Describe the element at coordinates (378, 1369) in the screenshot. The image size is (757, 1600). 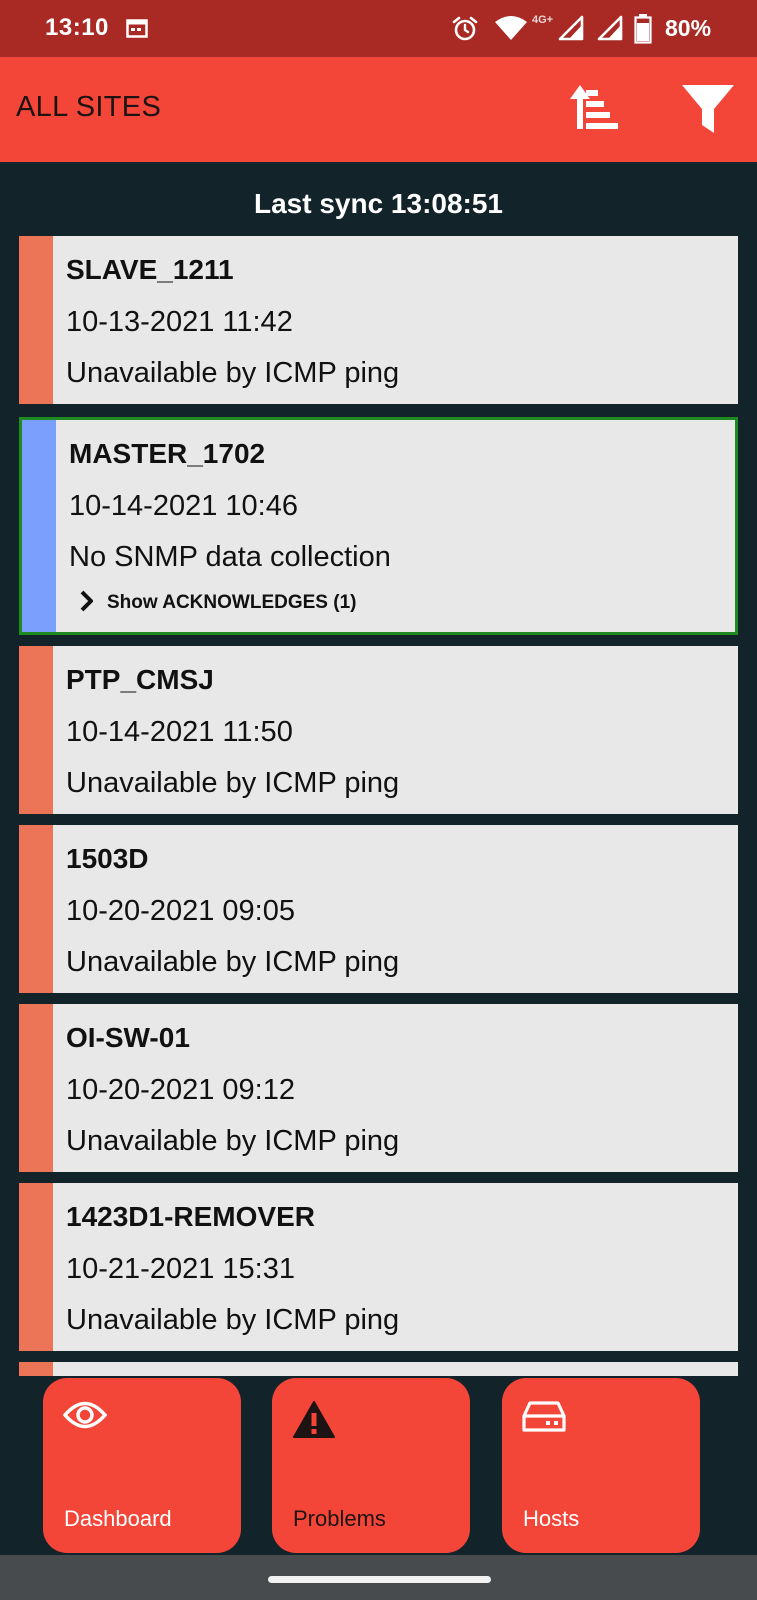
I see `problem-card-partial` at that location.